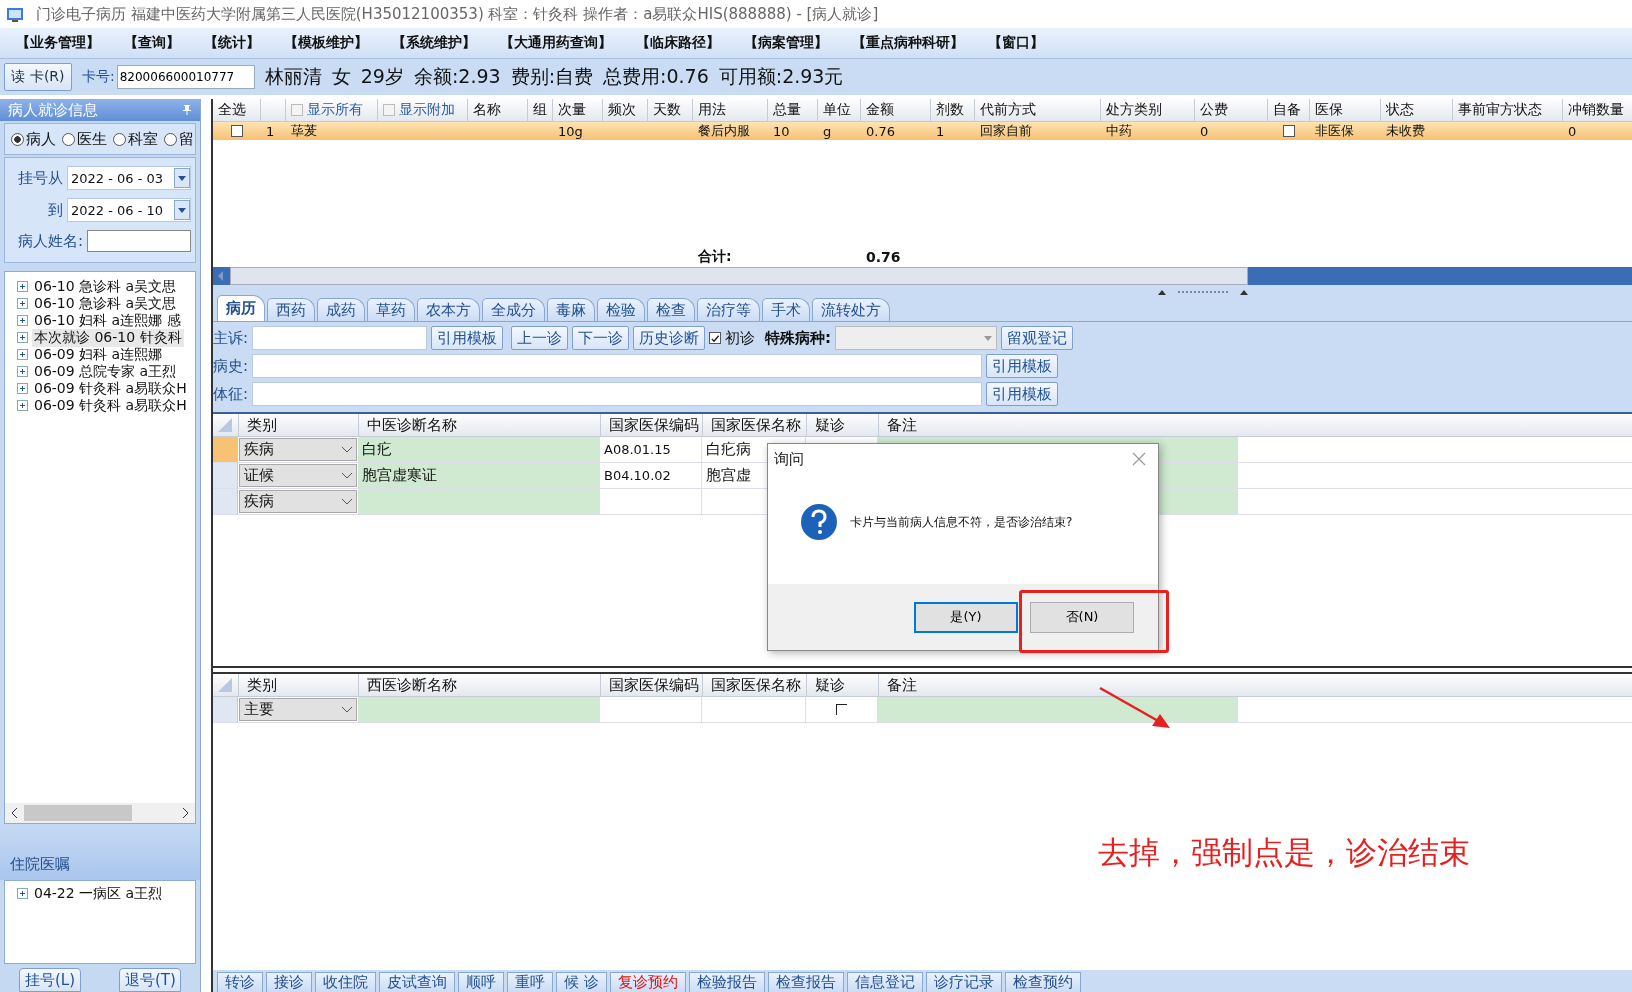  Describe the element at coordinates (417, 982) in the screenshot. I see `action-button: 皮试查询` at that location.